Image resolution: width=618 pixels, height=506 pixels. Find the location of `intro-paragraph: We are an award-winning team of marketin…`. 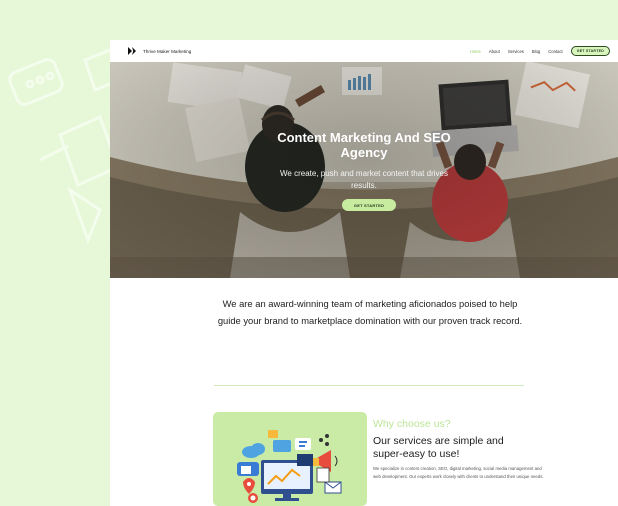

intro-paragraph: We are an award-winning team of marketin… is located at coordinates (370, 312).